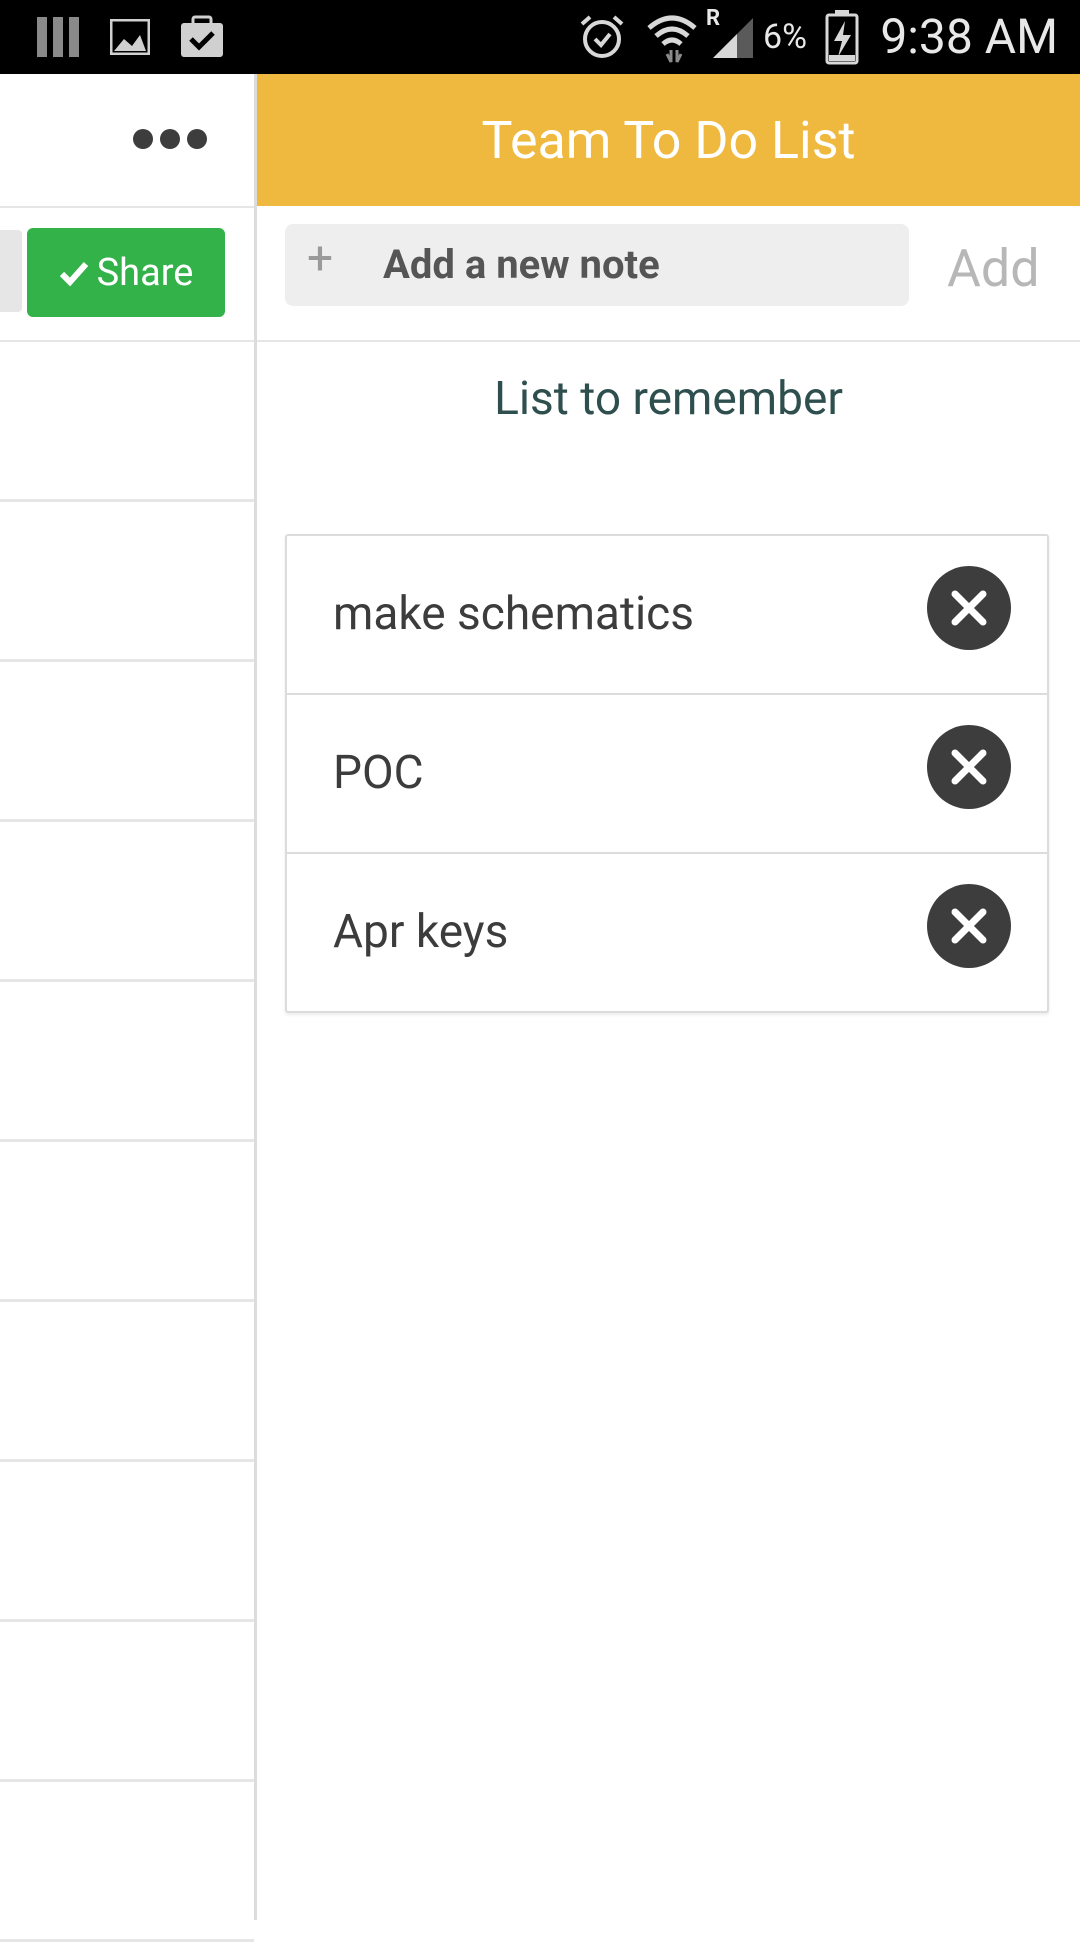 This screenshot has height=1942, width=1080. Describe the element at coordinates (145, 272) in the screenshot. I see `share-label: Share` at that location.